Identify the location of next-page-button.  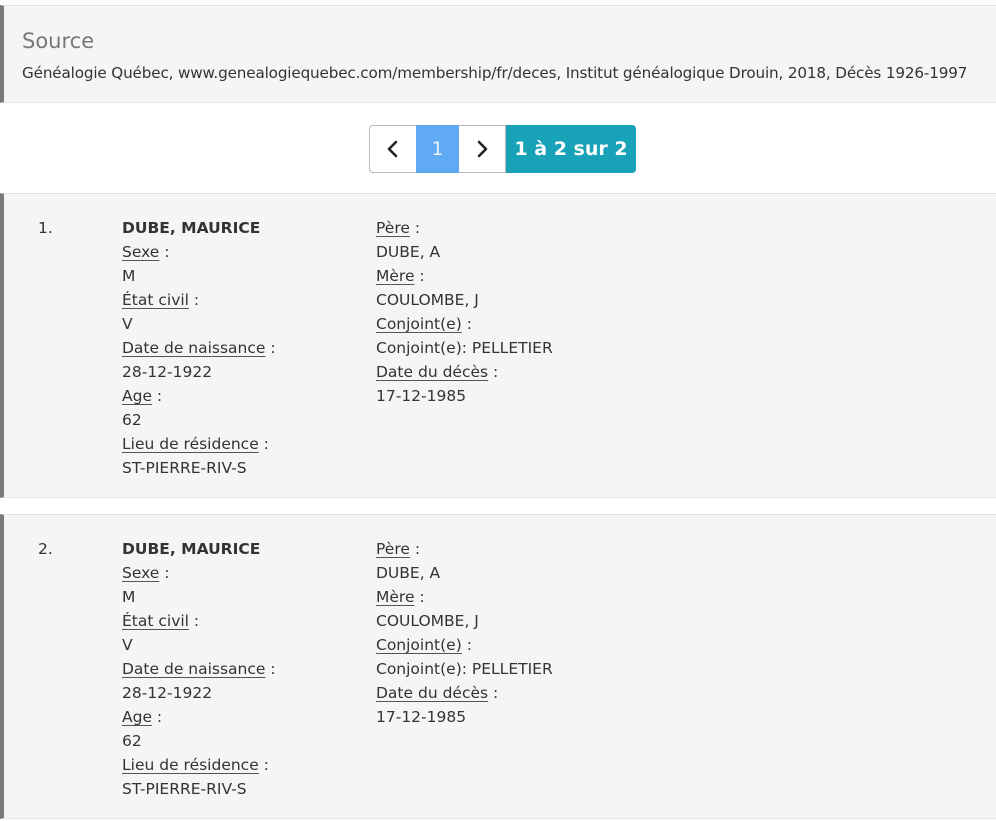
(482, 149).